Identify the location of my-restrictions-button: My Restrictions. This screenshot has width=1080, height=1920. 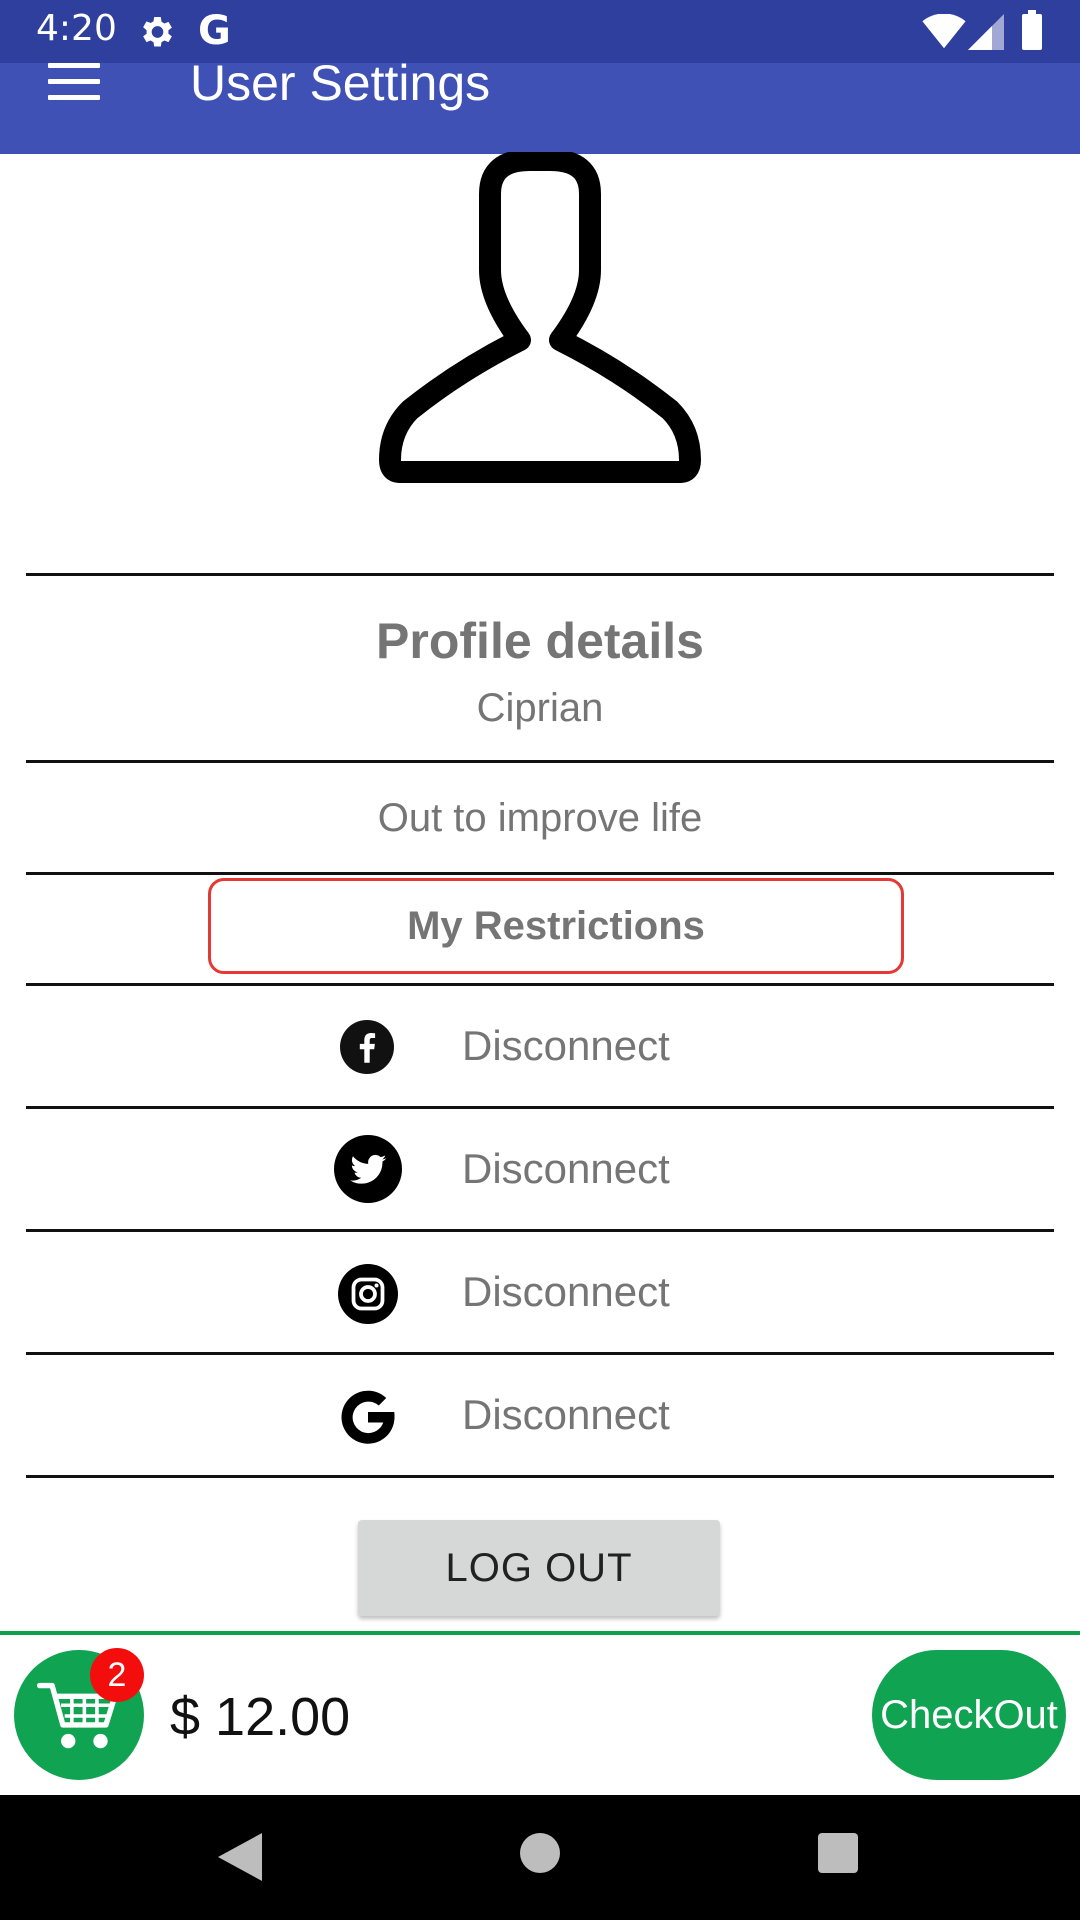
(556, 926).